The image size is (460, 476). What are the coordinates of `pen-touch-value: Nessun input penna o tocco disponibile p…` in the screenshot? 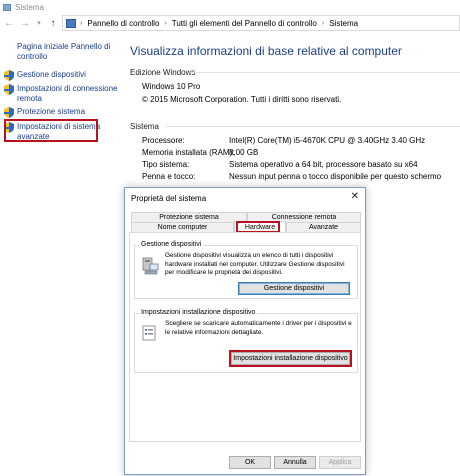 It's located at (335, 176).